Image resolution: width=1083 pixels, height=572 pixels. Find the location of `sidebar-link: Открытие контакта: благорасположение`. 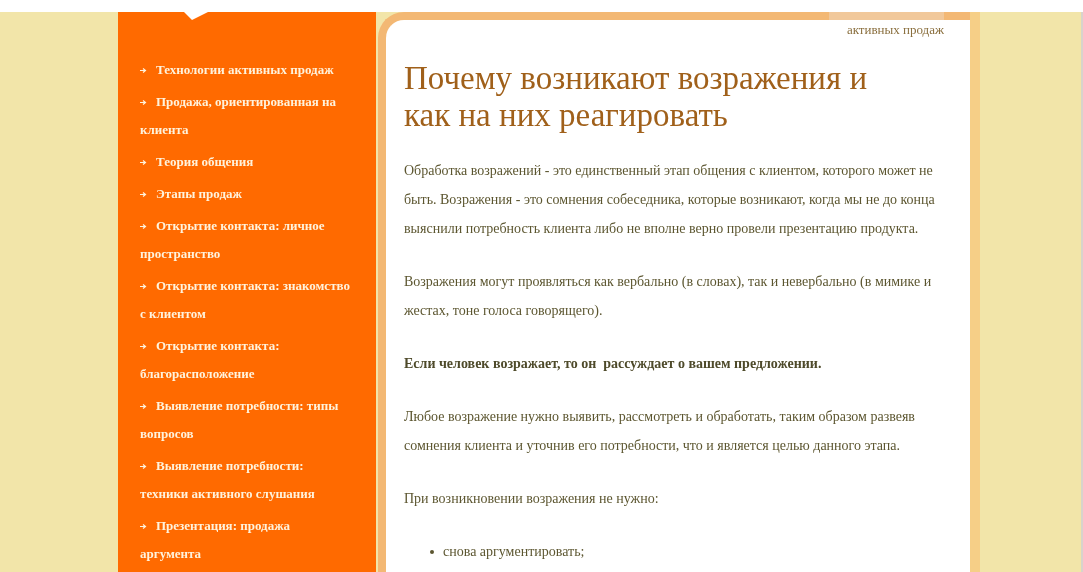

sidebar-link: Открытие контакта: благорасположение is located at coordinates (247, 360).